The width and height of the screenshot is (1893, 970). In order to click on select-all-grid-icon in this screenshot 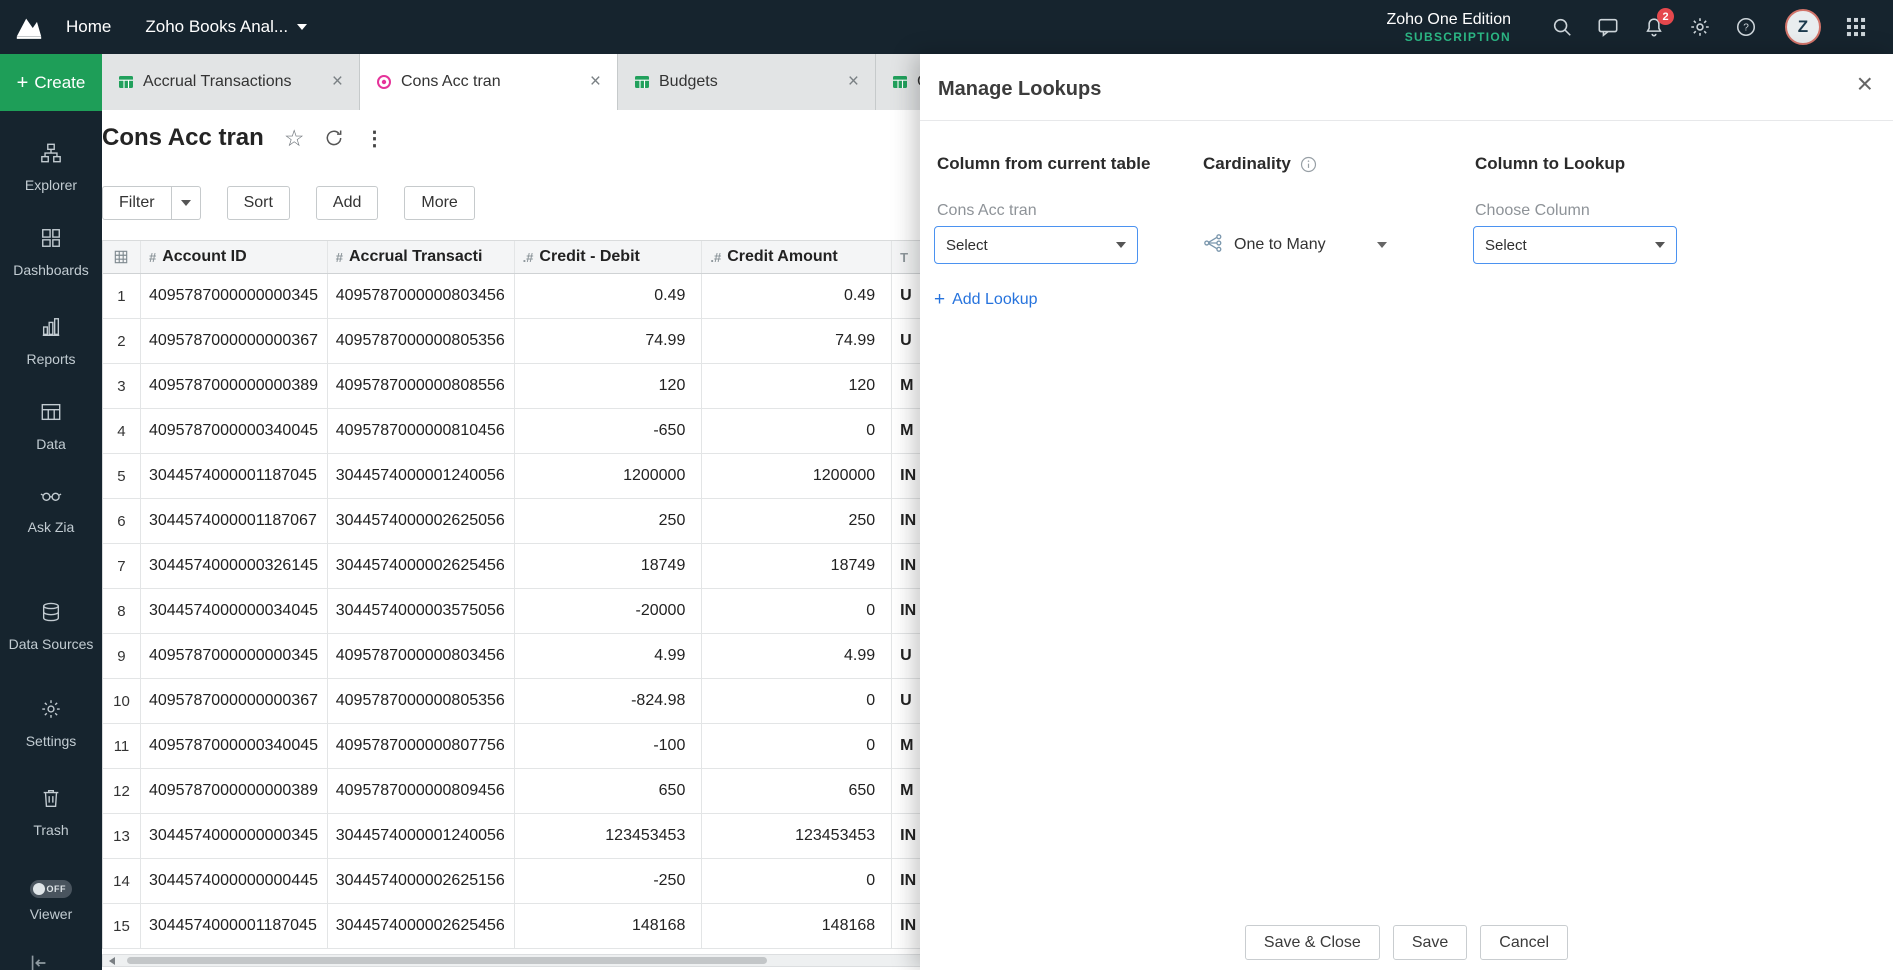, I will do `click(122, 257)`.